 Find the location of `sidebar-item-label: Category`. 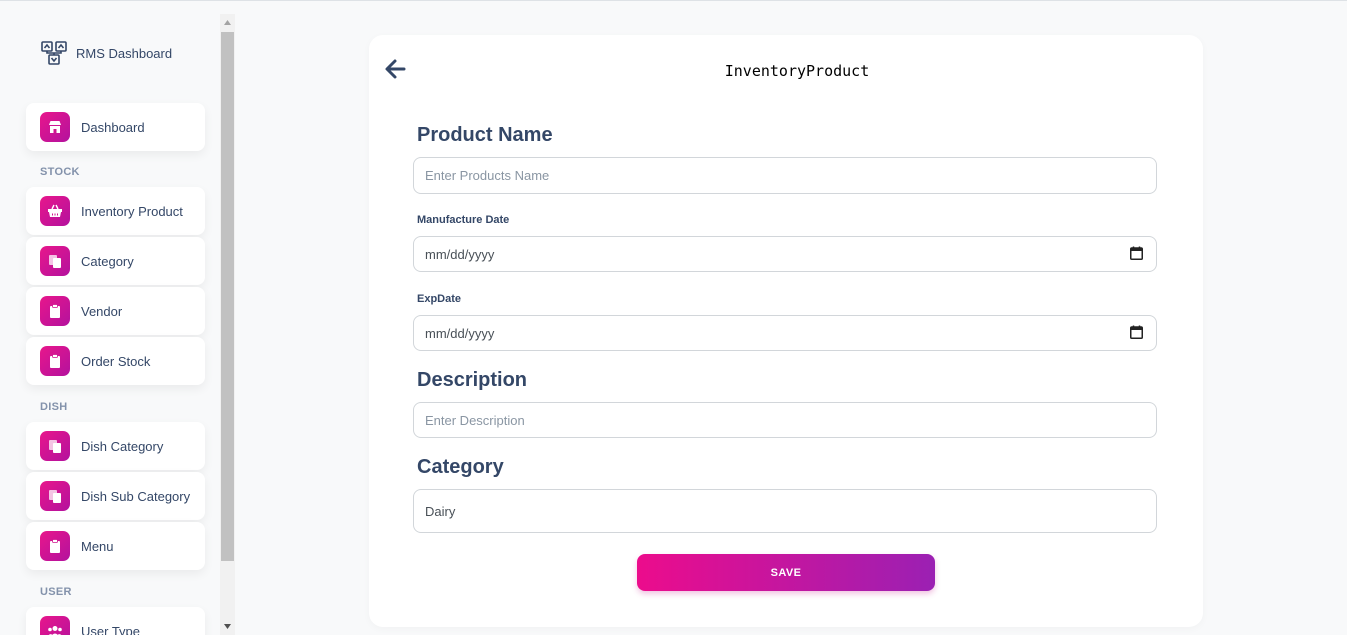

sidebar-item-label: Category is located at coordinates (107, 261).